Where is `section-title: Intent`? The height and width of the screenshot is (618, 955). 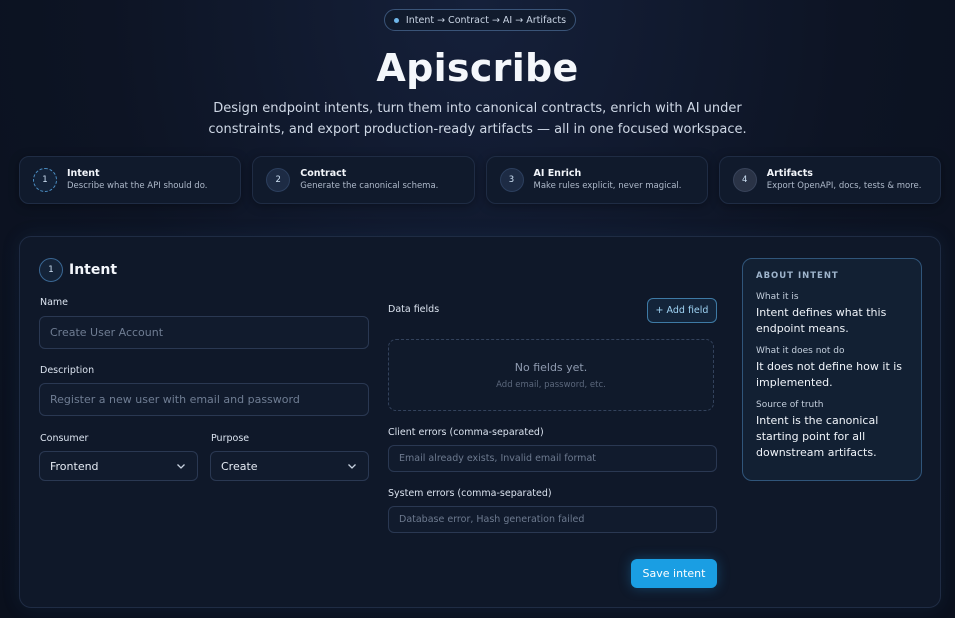 section-title: Intent is located at coordinates (93, 270).